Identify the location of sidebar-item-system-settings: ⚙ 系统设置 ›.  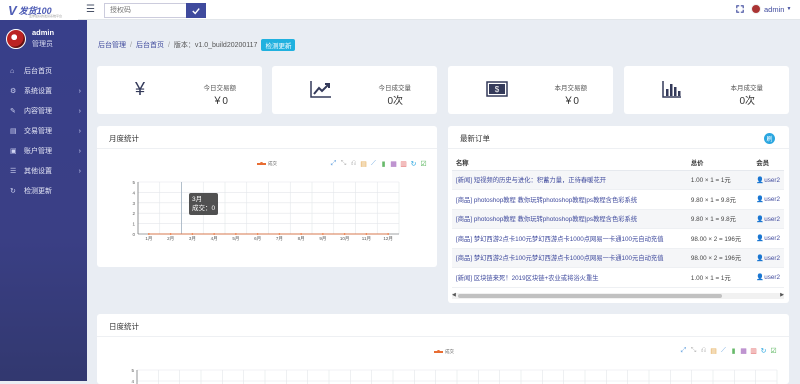
(43, 91).